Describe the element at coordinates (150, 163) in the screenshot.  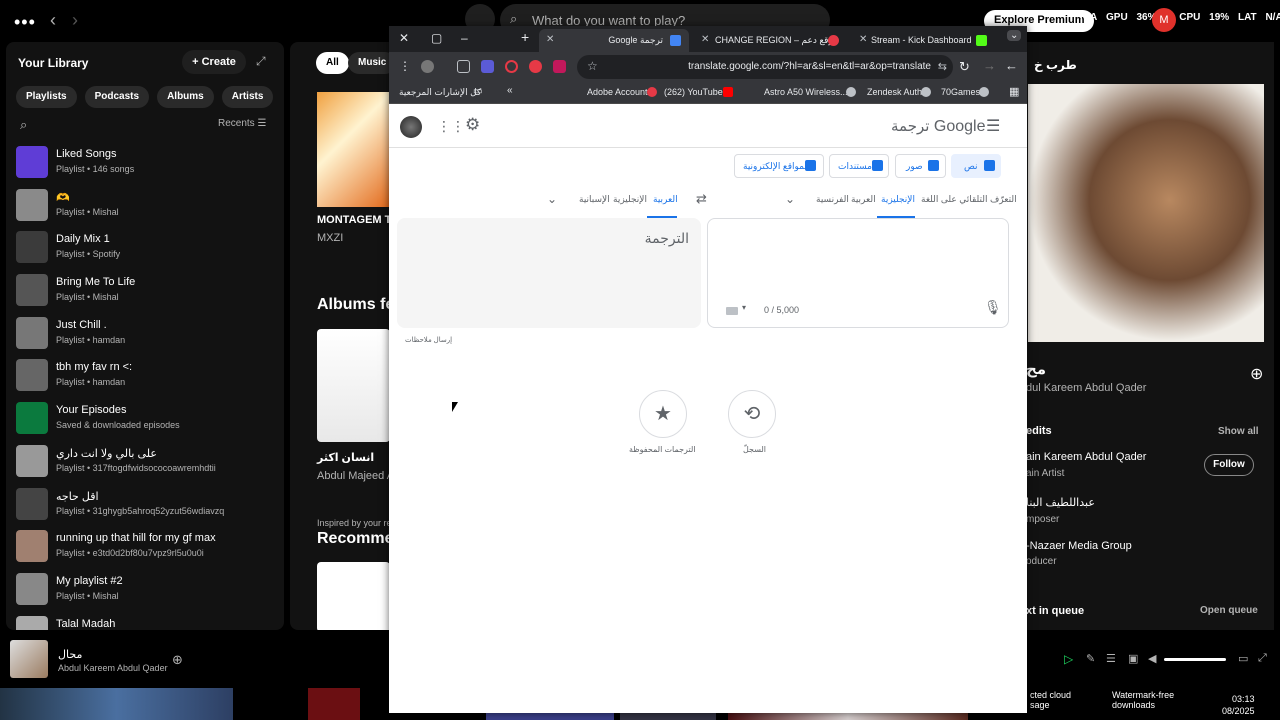
I see `library-item: Liked Songs Playlist • 146 songs` at that location.